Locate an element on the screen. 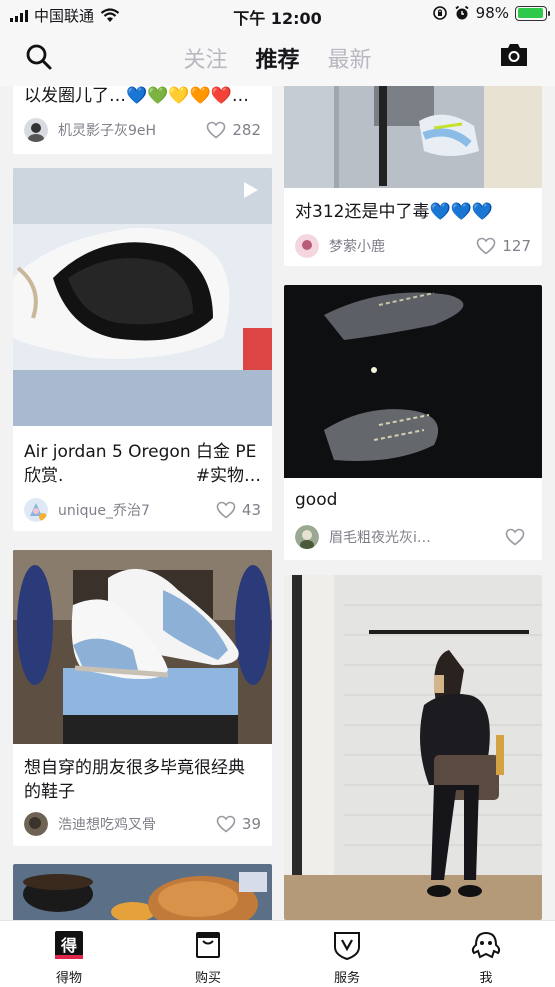 The image size is (555, 987). post-title-line: Air jordan 5 Oregon 白金 PE is located at coordinates (140, 452).